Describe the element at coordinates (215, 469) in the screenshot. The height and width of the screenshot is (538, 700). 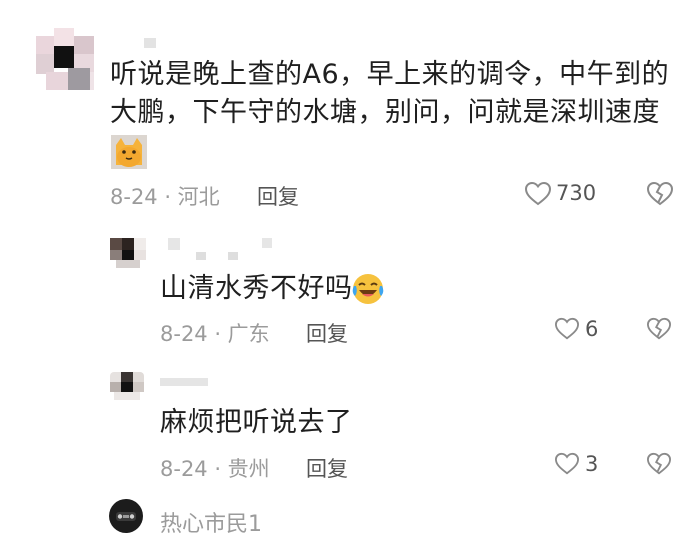
I see `comment-meta: 8-24 · 贵州` at that location.